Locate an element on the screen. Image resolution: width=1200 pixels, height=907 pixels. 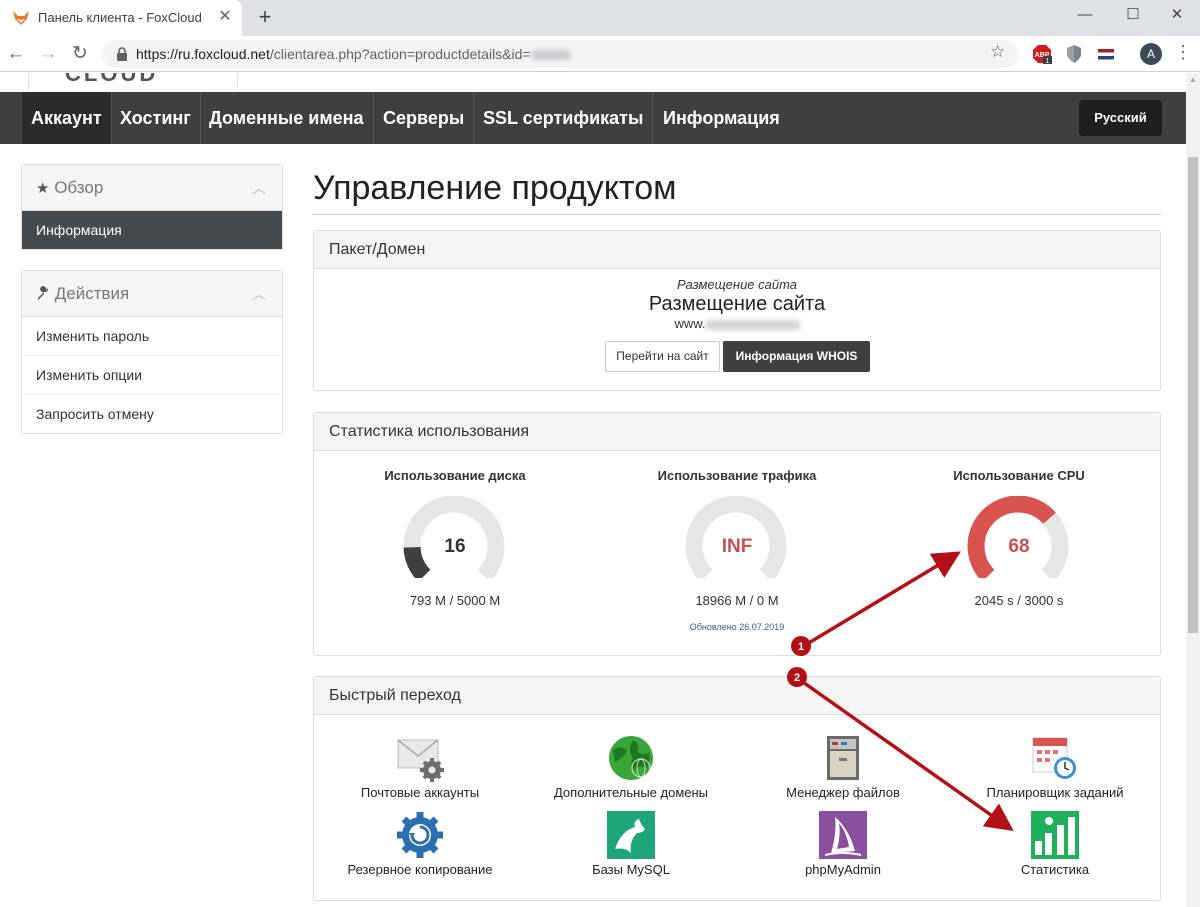
gauge-disk: Использование диска 16 793 M / 5000 M is located at coordinates (455, 551).